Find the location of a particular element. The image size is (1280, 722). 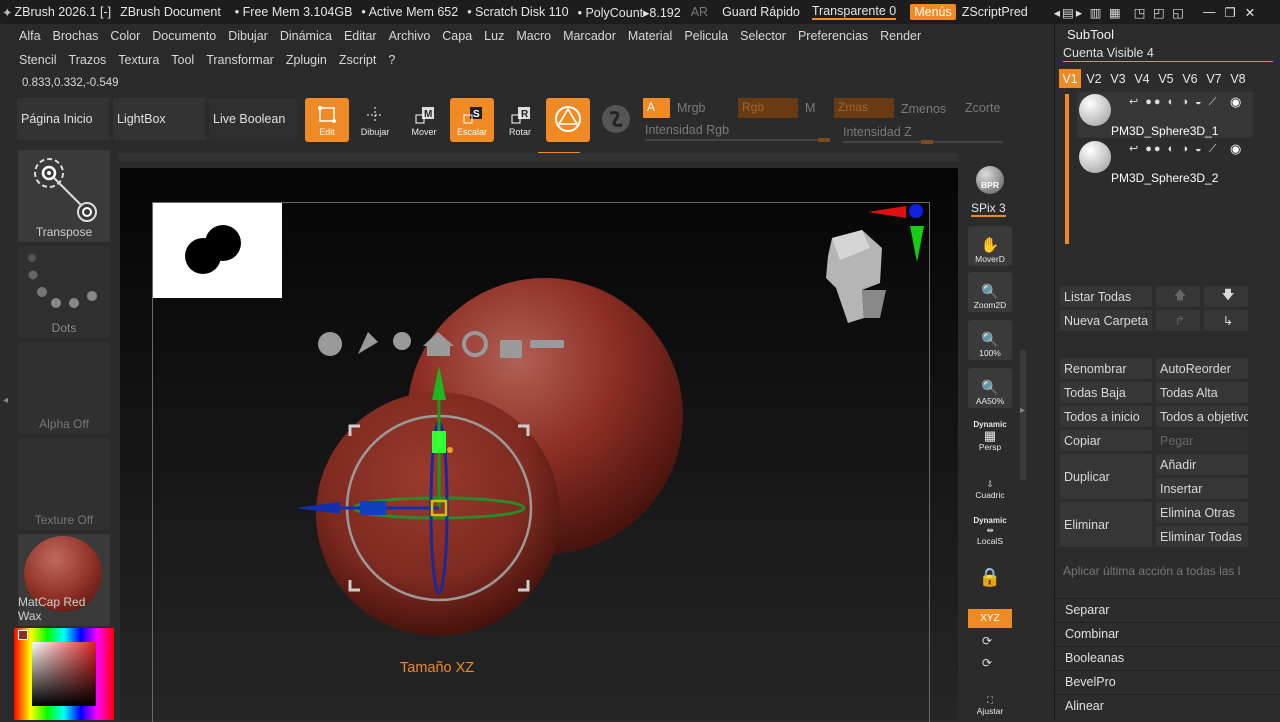

version-tab-v4: V4 is located at coordinates (1142, 78).